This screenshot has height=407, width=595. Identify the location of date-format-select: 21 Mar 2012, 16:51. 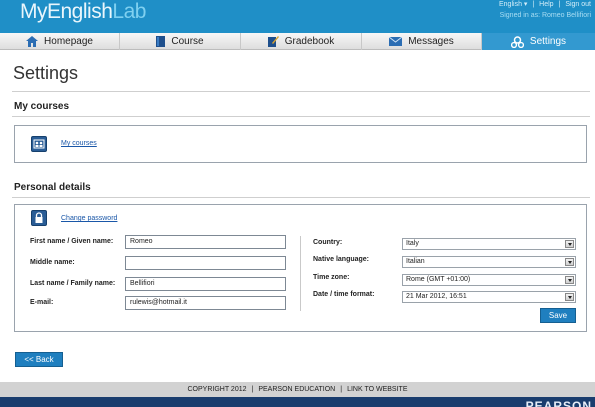
(489, 297).